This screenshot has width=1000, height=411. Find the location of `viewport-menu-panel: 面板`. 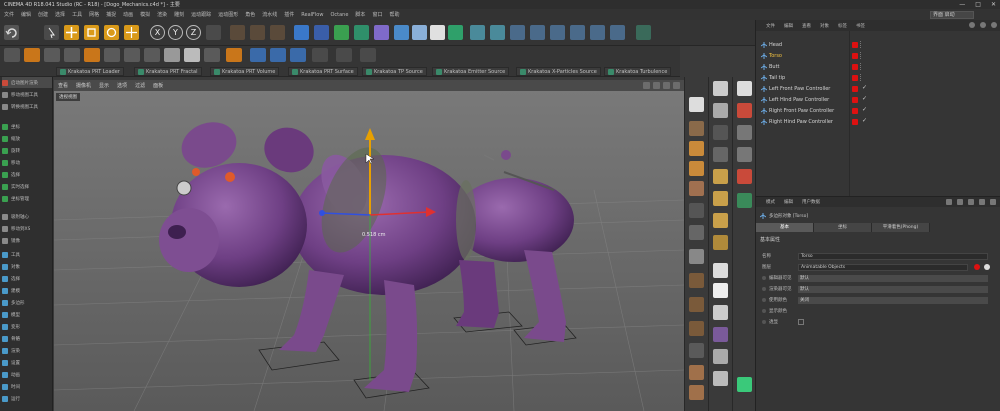

viewport-menu-panel: 面板 is located at coordinates (158, 85).